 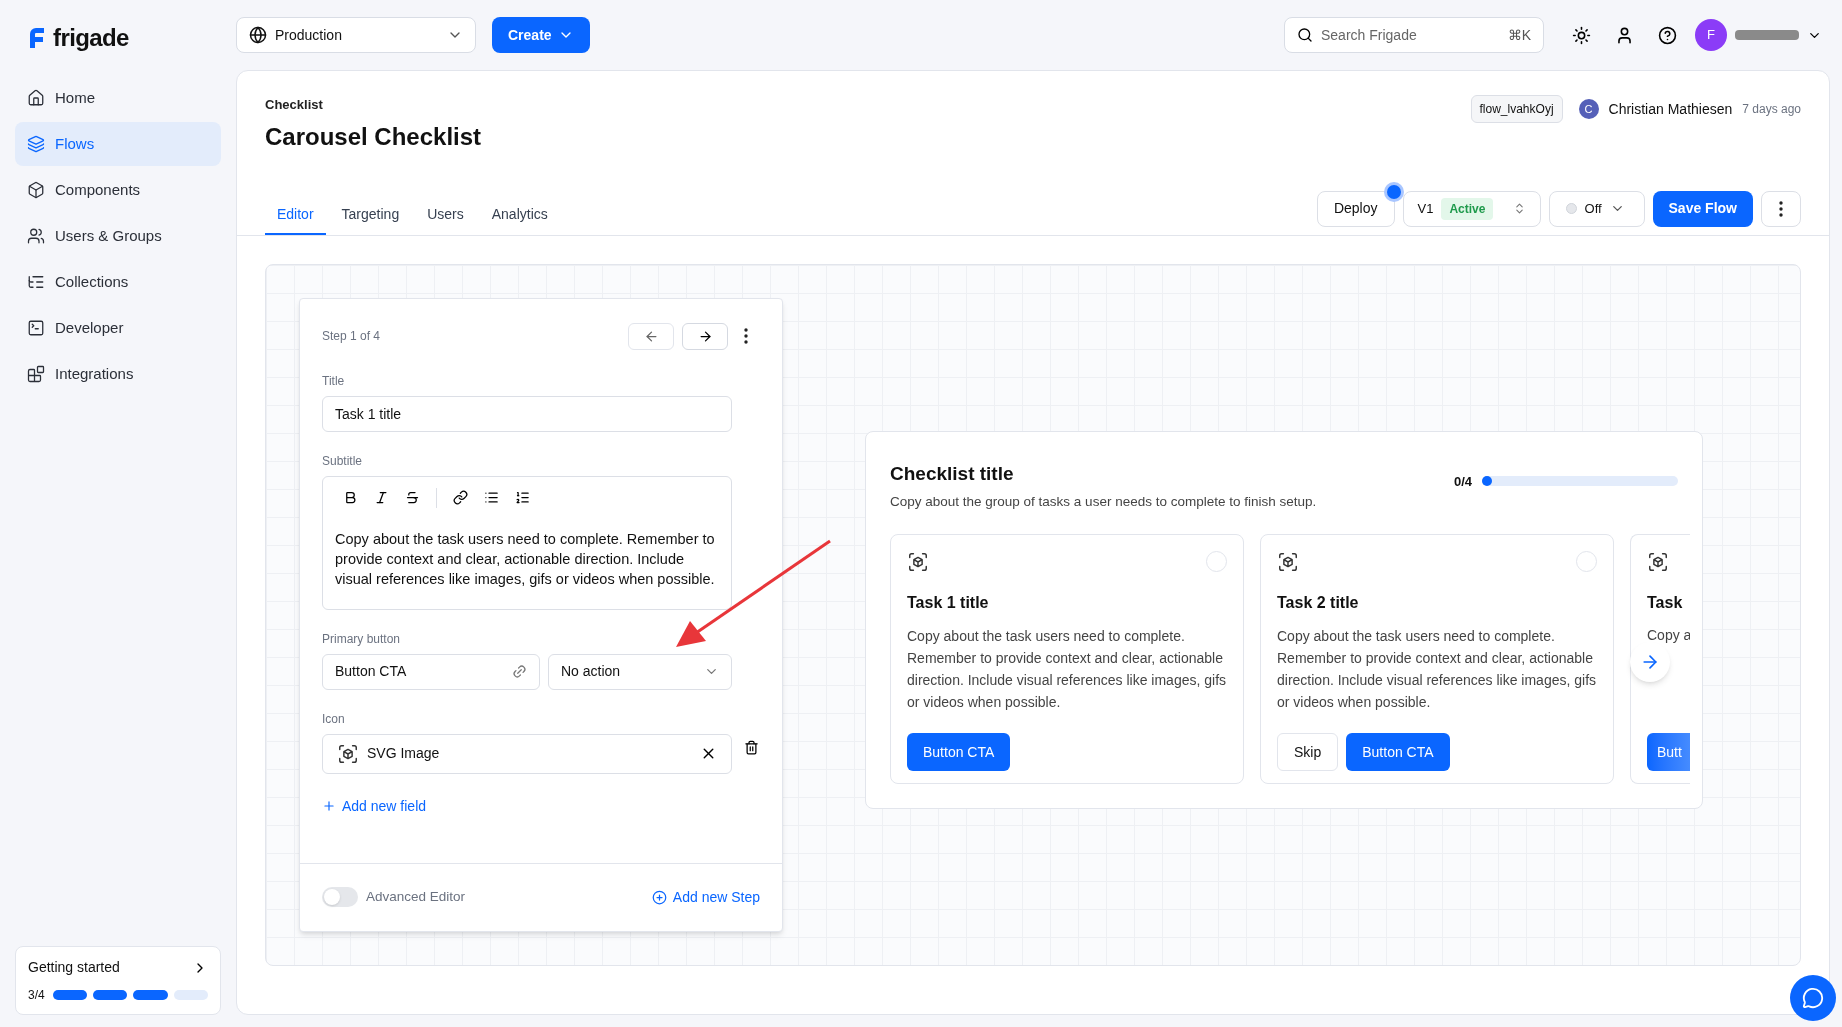 What do you see at coordinates (1588, 109) in the screenshot?
I see `author-avatar: C` at bounding box center [1588, 109].